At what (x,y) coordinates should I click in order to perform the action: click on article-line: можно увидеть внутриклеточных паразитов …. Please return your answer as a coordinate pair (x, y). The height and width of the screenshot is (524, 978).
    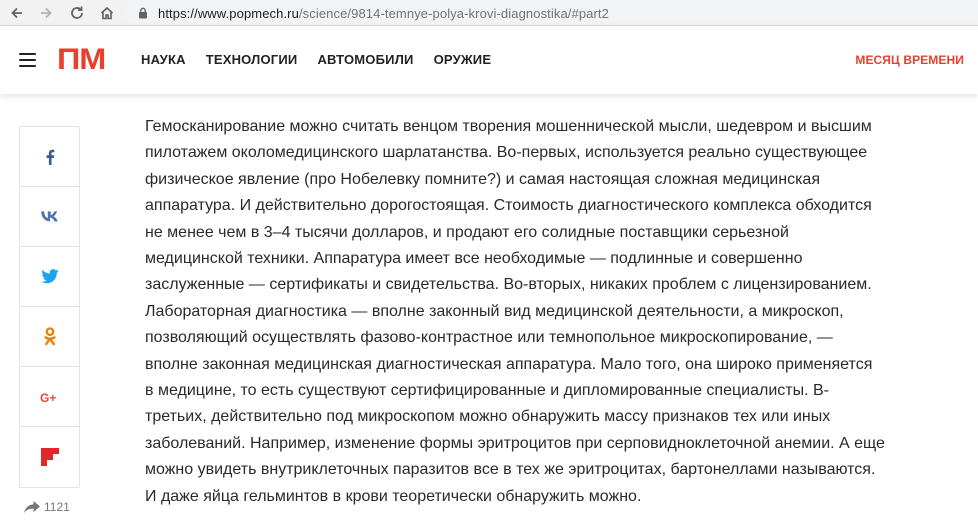
    Looking at the image, I should click on (510, 470).